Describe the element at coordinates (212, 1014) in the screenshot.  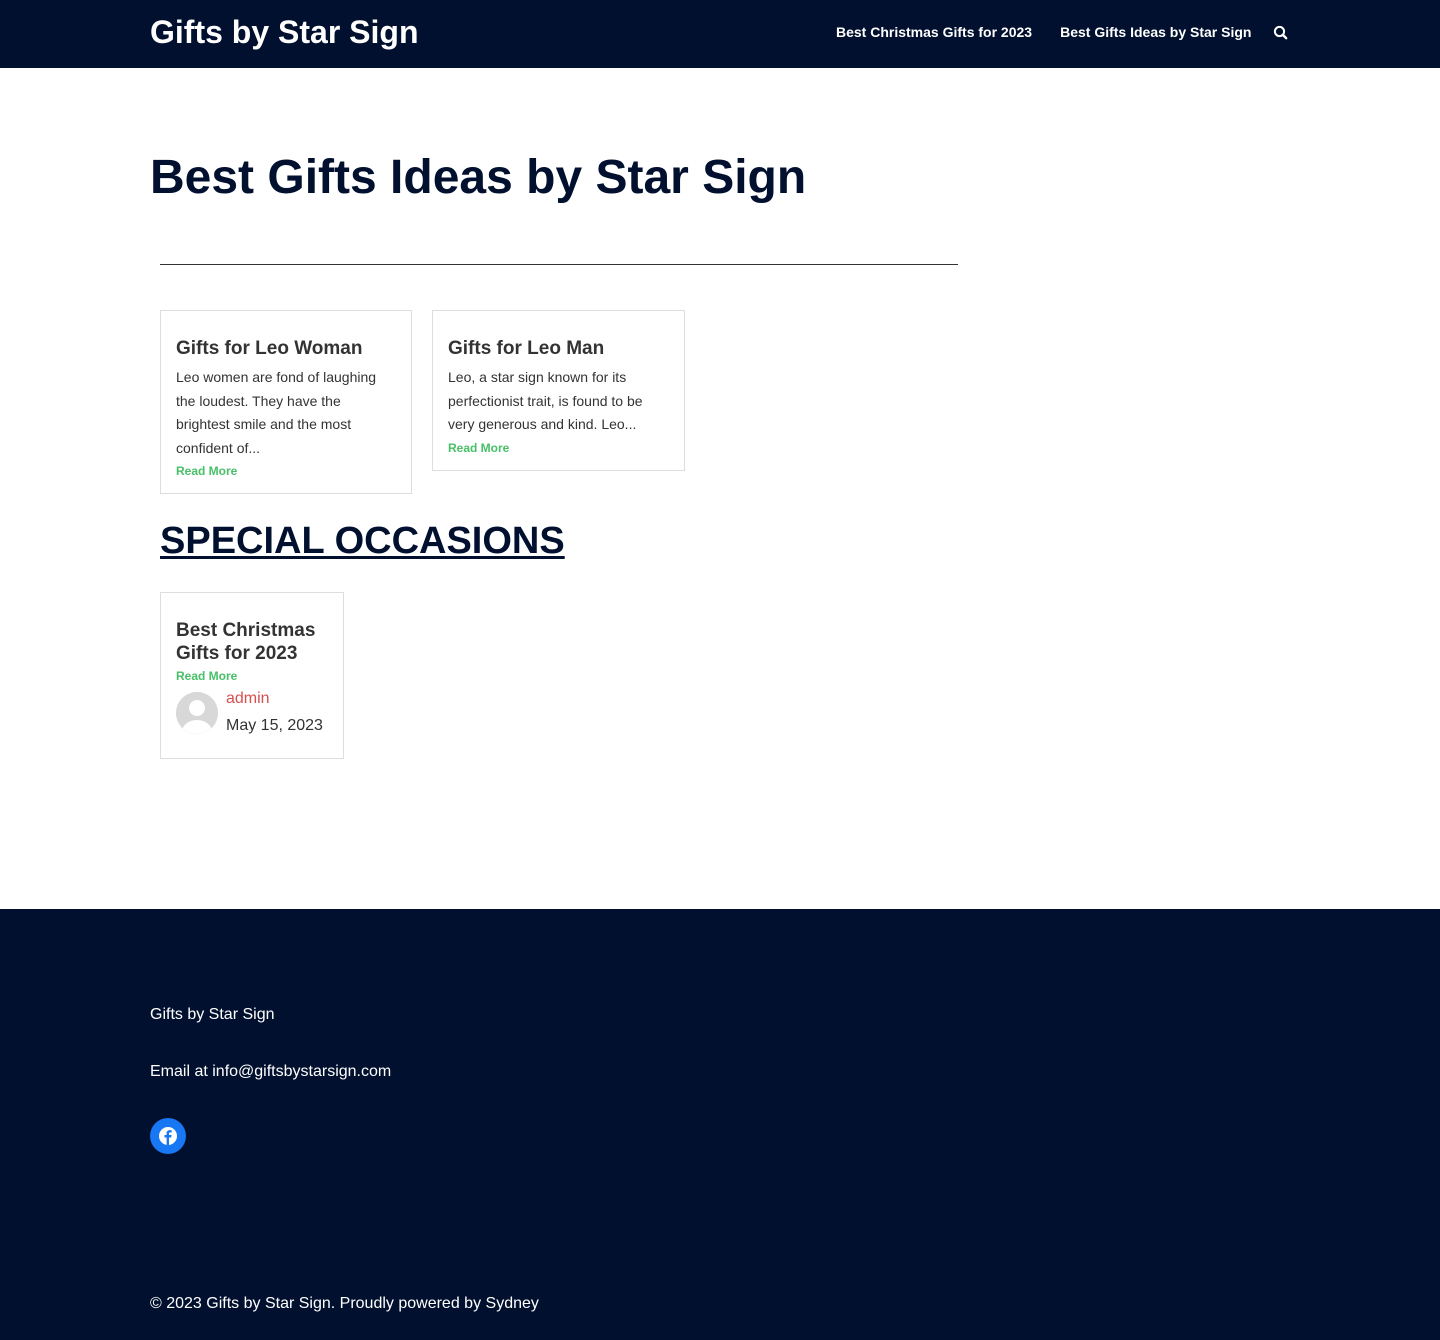
I see `footer-title: Gifts by Star Sign` at that location.